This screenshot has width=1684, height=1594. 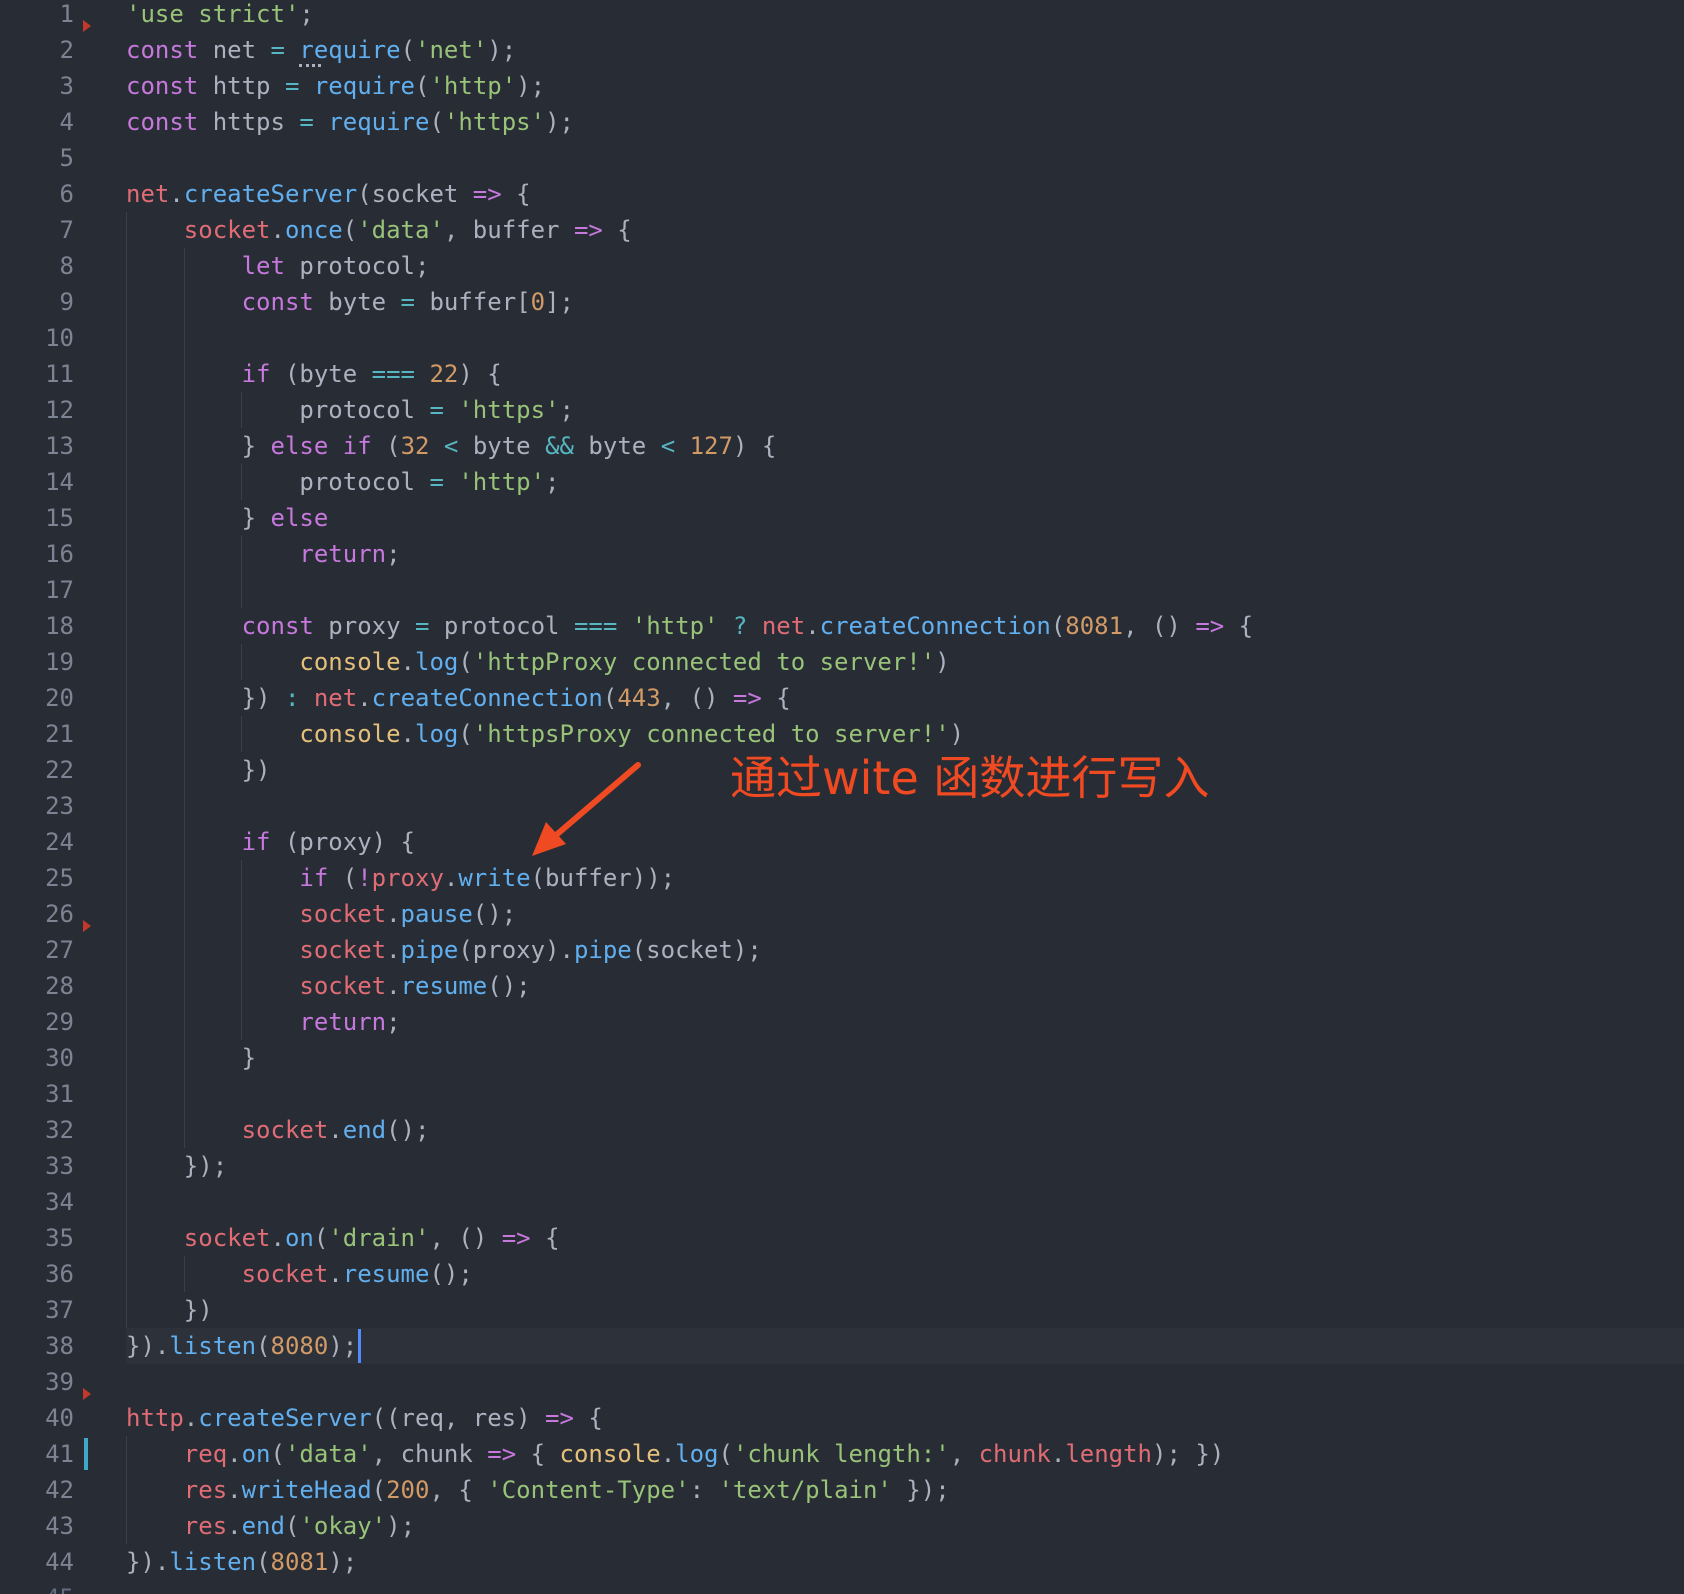 What do you see at coordinates (905, 50) in the screenshot?
I see `code-line: const net = require('net');` at bounding box center [905, 50].